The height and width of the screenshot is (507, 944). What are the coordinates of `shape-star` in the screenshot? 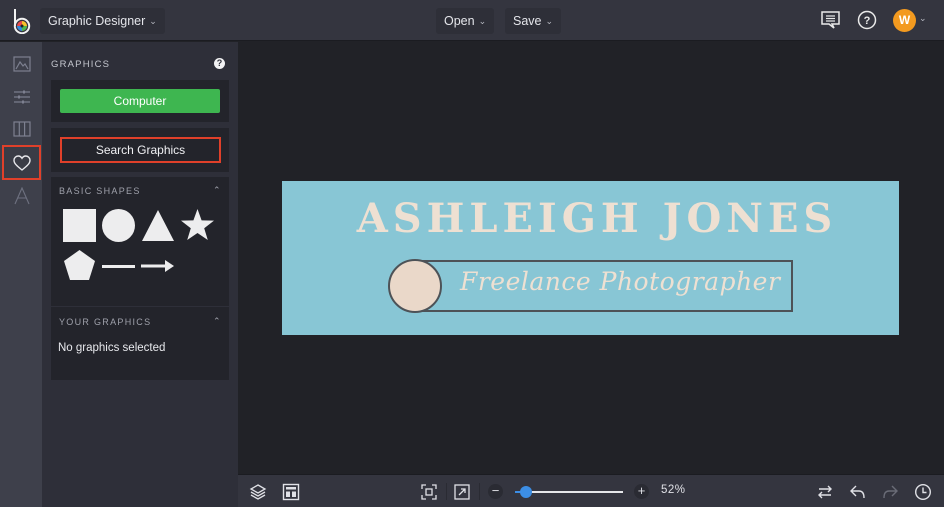 It's located at (197, 225).